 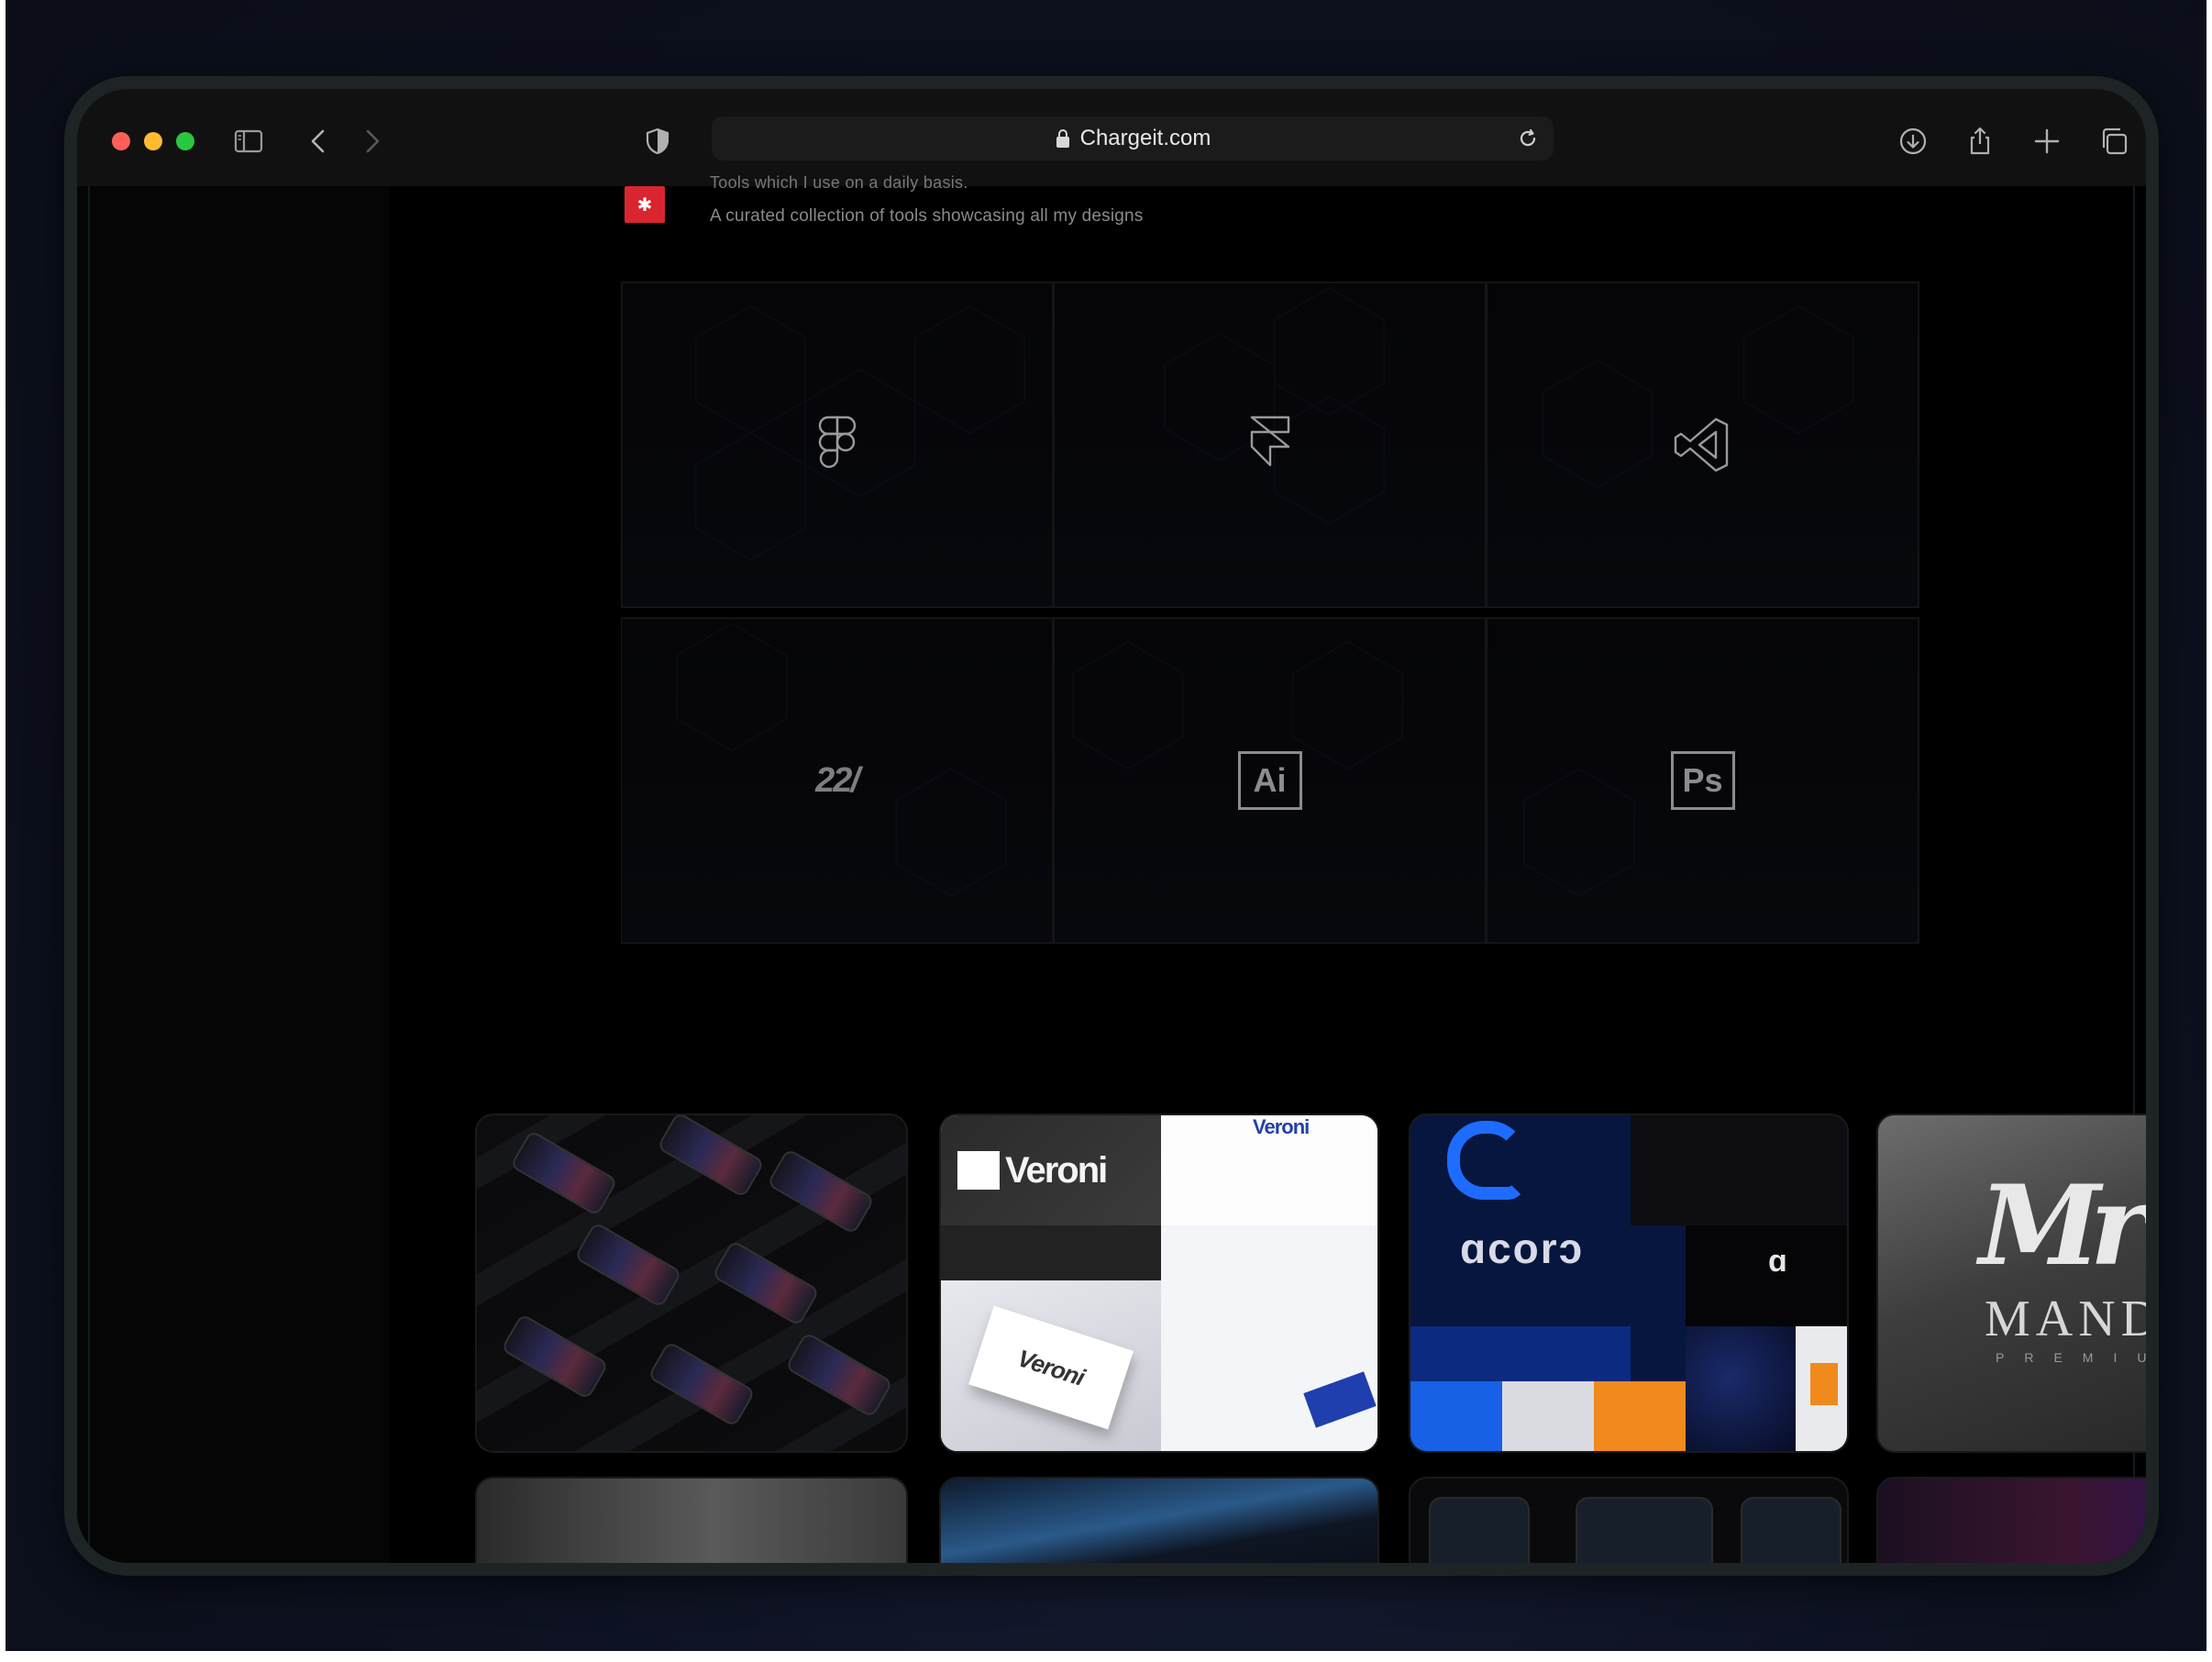 What do you see at coordinates (1487, 1160) in the screenshot?
I see `acord-logo-icon` at bounding box center [1487, 1160].